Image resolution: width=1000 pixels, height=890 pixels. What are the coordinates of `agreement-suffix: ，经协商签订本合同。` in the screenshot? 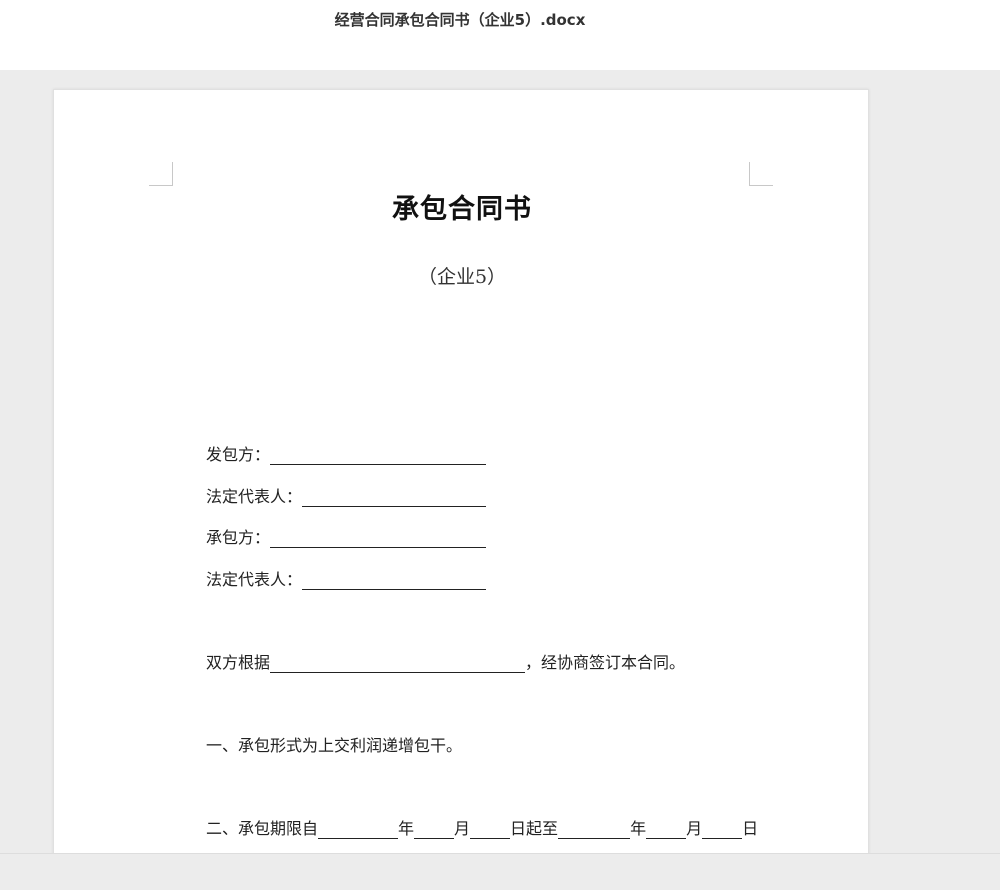 It's located at (605, 662).